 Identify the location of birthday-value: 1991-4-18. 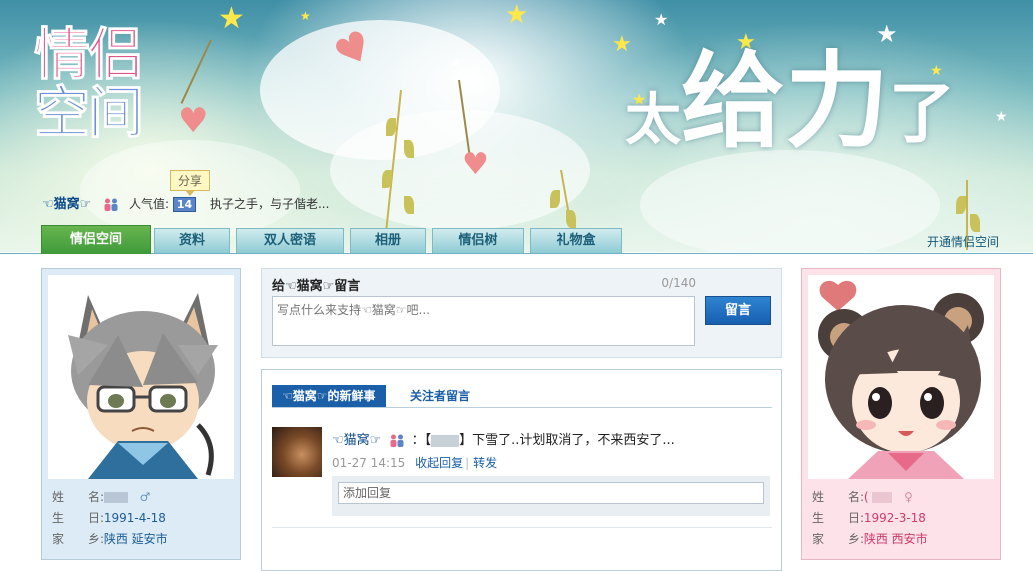
(134, 518).